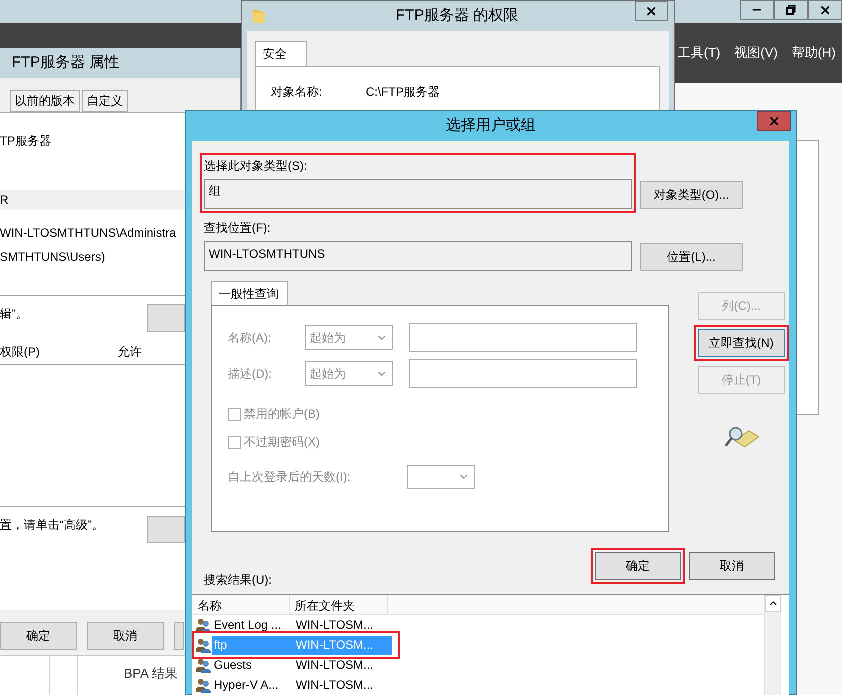  Describe the element at coordinates (92, 257) in the screenshot. I see `list-item: SMTHTUNS\Users)` at that location.